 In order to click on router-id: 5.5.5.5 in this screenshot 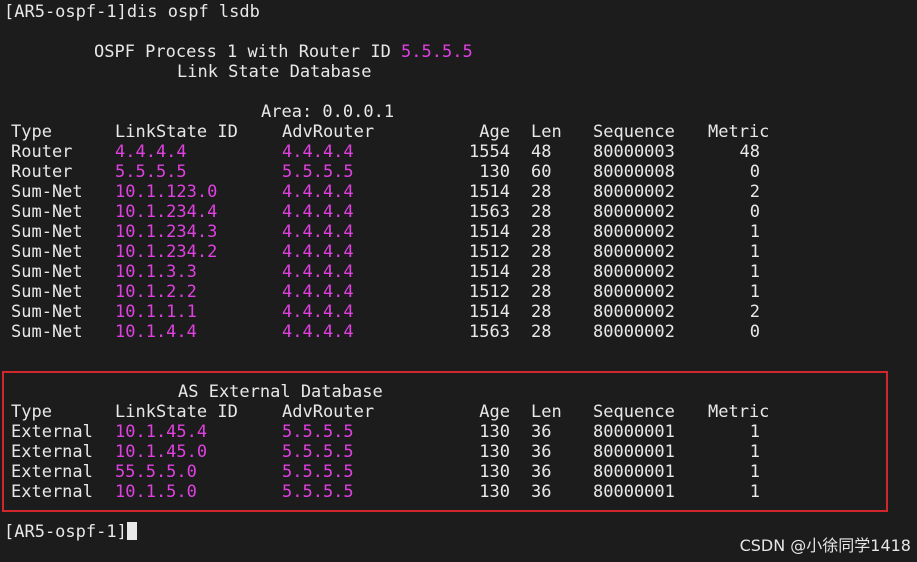, I will do `click(437, 52)`.